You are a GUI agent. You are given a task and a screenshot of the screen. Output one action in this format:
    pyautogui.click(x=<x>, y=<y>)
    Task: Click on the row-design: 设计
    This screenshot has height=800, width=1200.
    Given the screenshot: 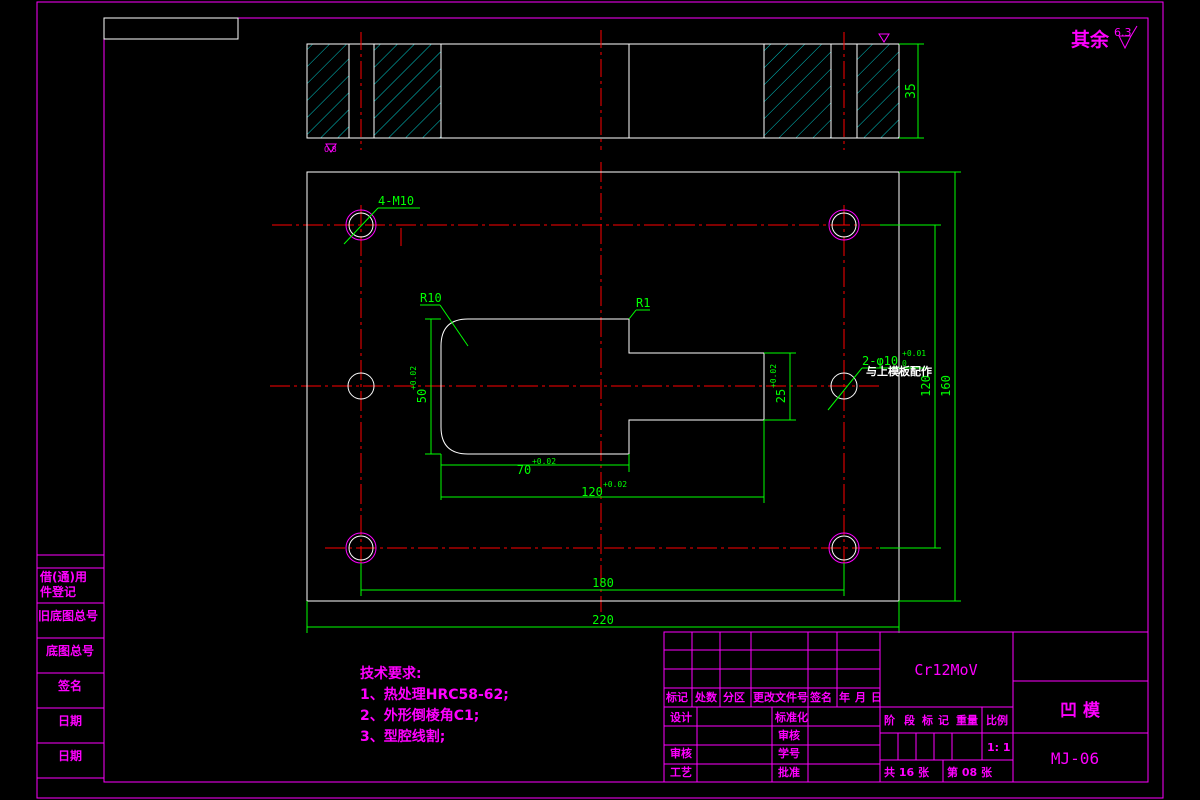 What is the action you would take?
    pyautogui.click(x=681, y=717)
    